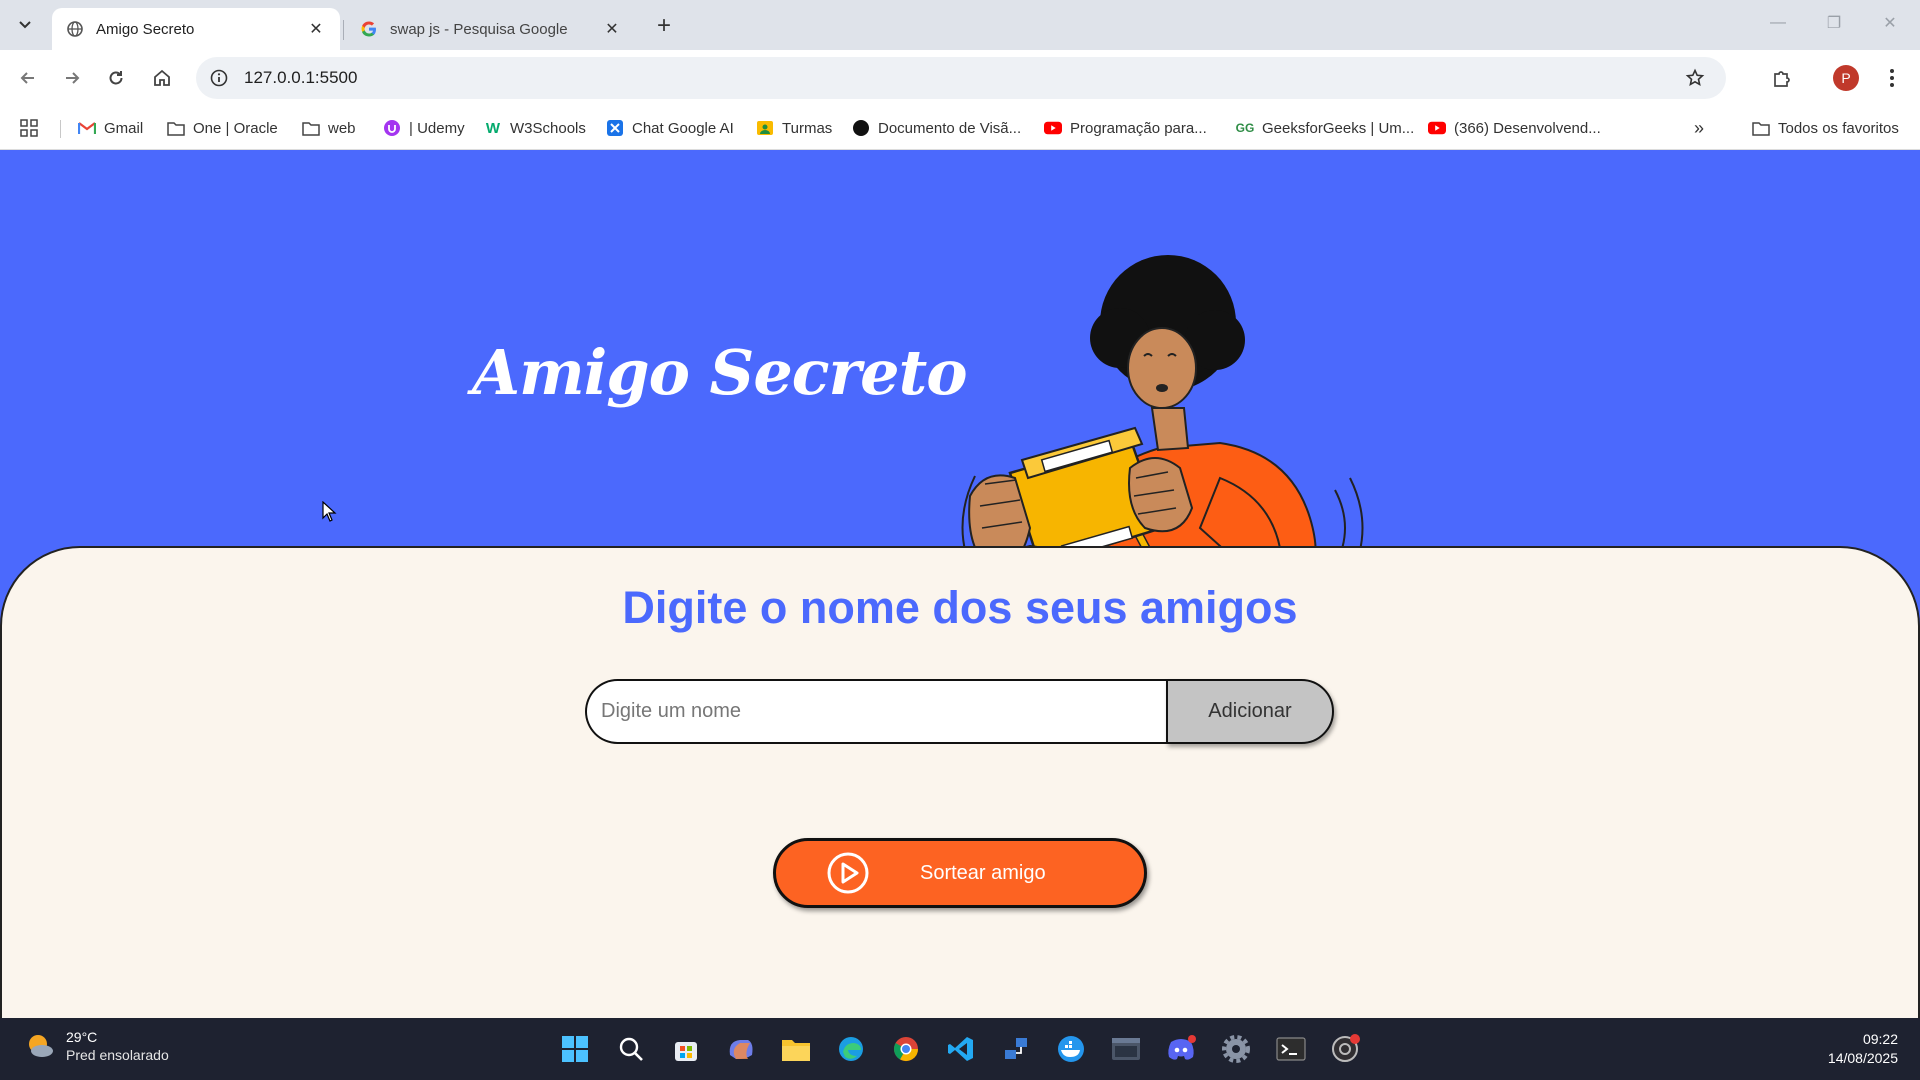  I want to click on taskbar-vscode, so click(961, 1049).